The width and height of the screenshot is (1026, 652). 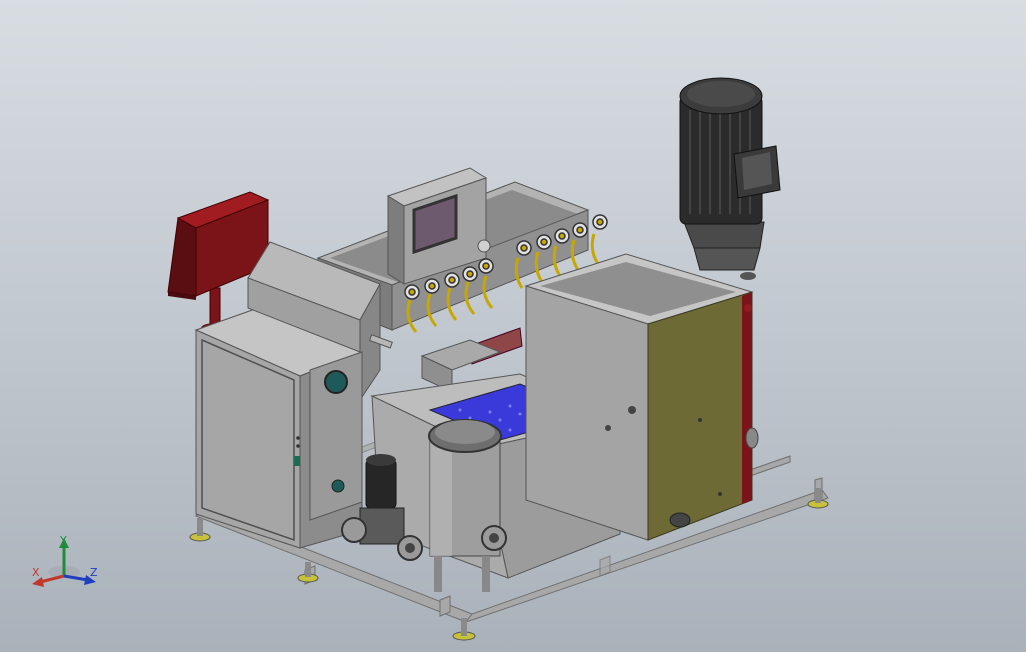 What do you see at coordinates (94, 572) in the screenshot?
I see `triad-z-label: Z` at bounding box center [94, 572].